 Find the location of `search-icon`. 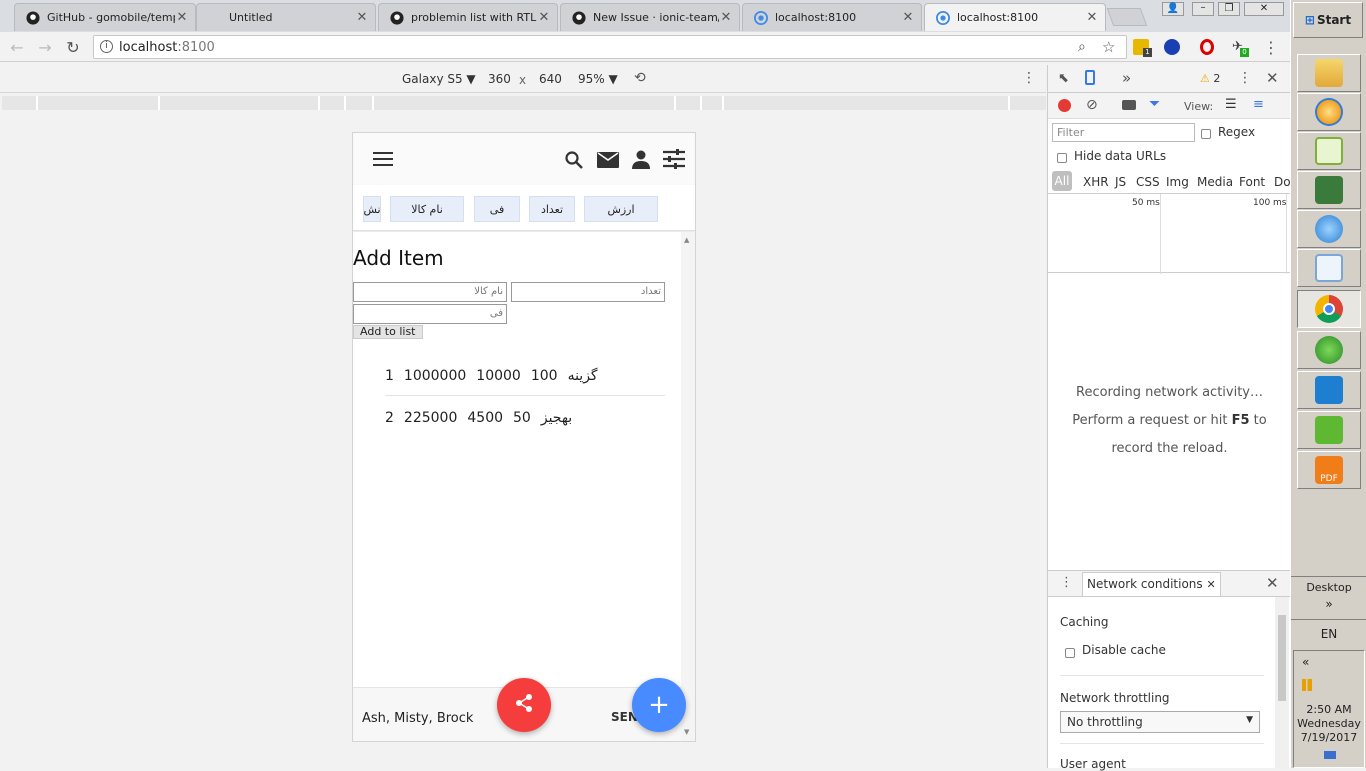

search-icon is located at coordinates (574, 161).